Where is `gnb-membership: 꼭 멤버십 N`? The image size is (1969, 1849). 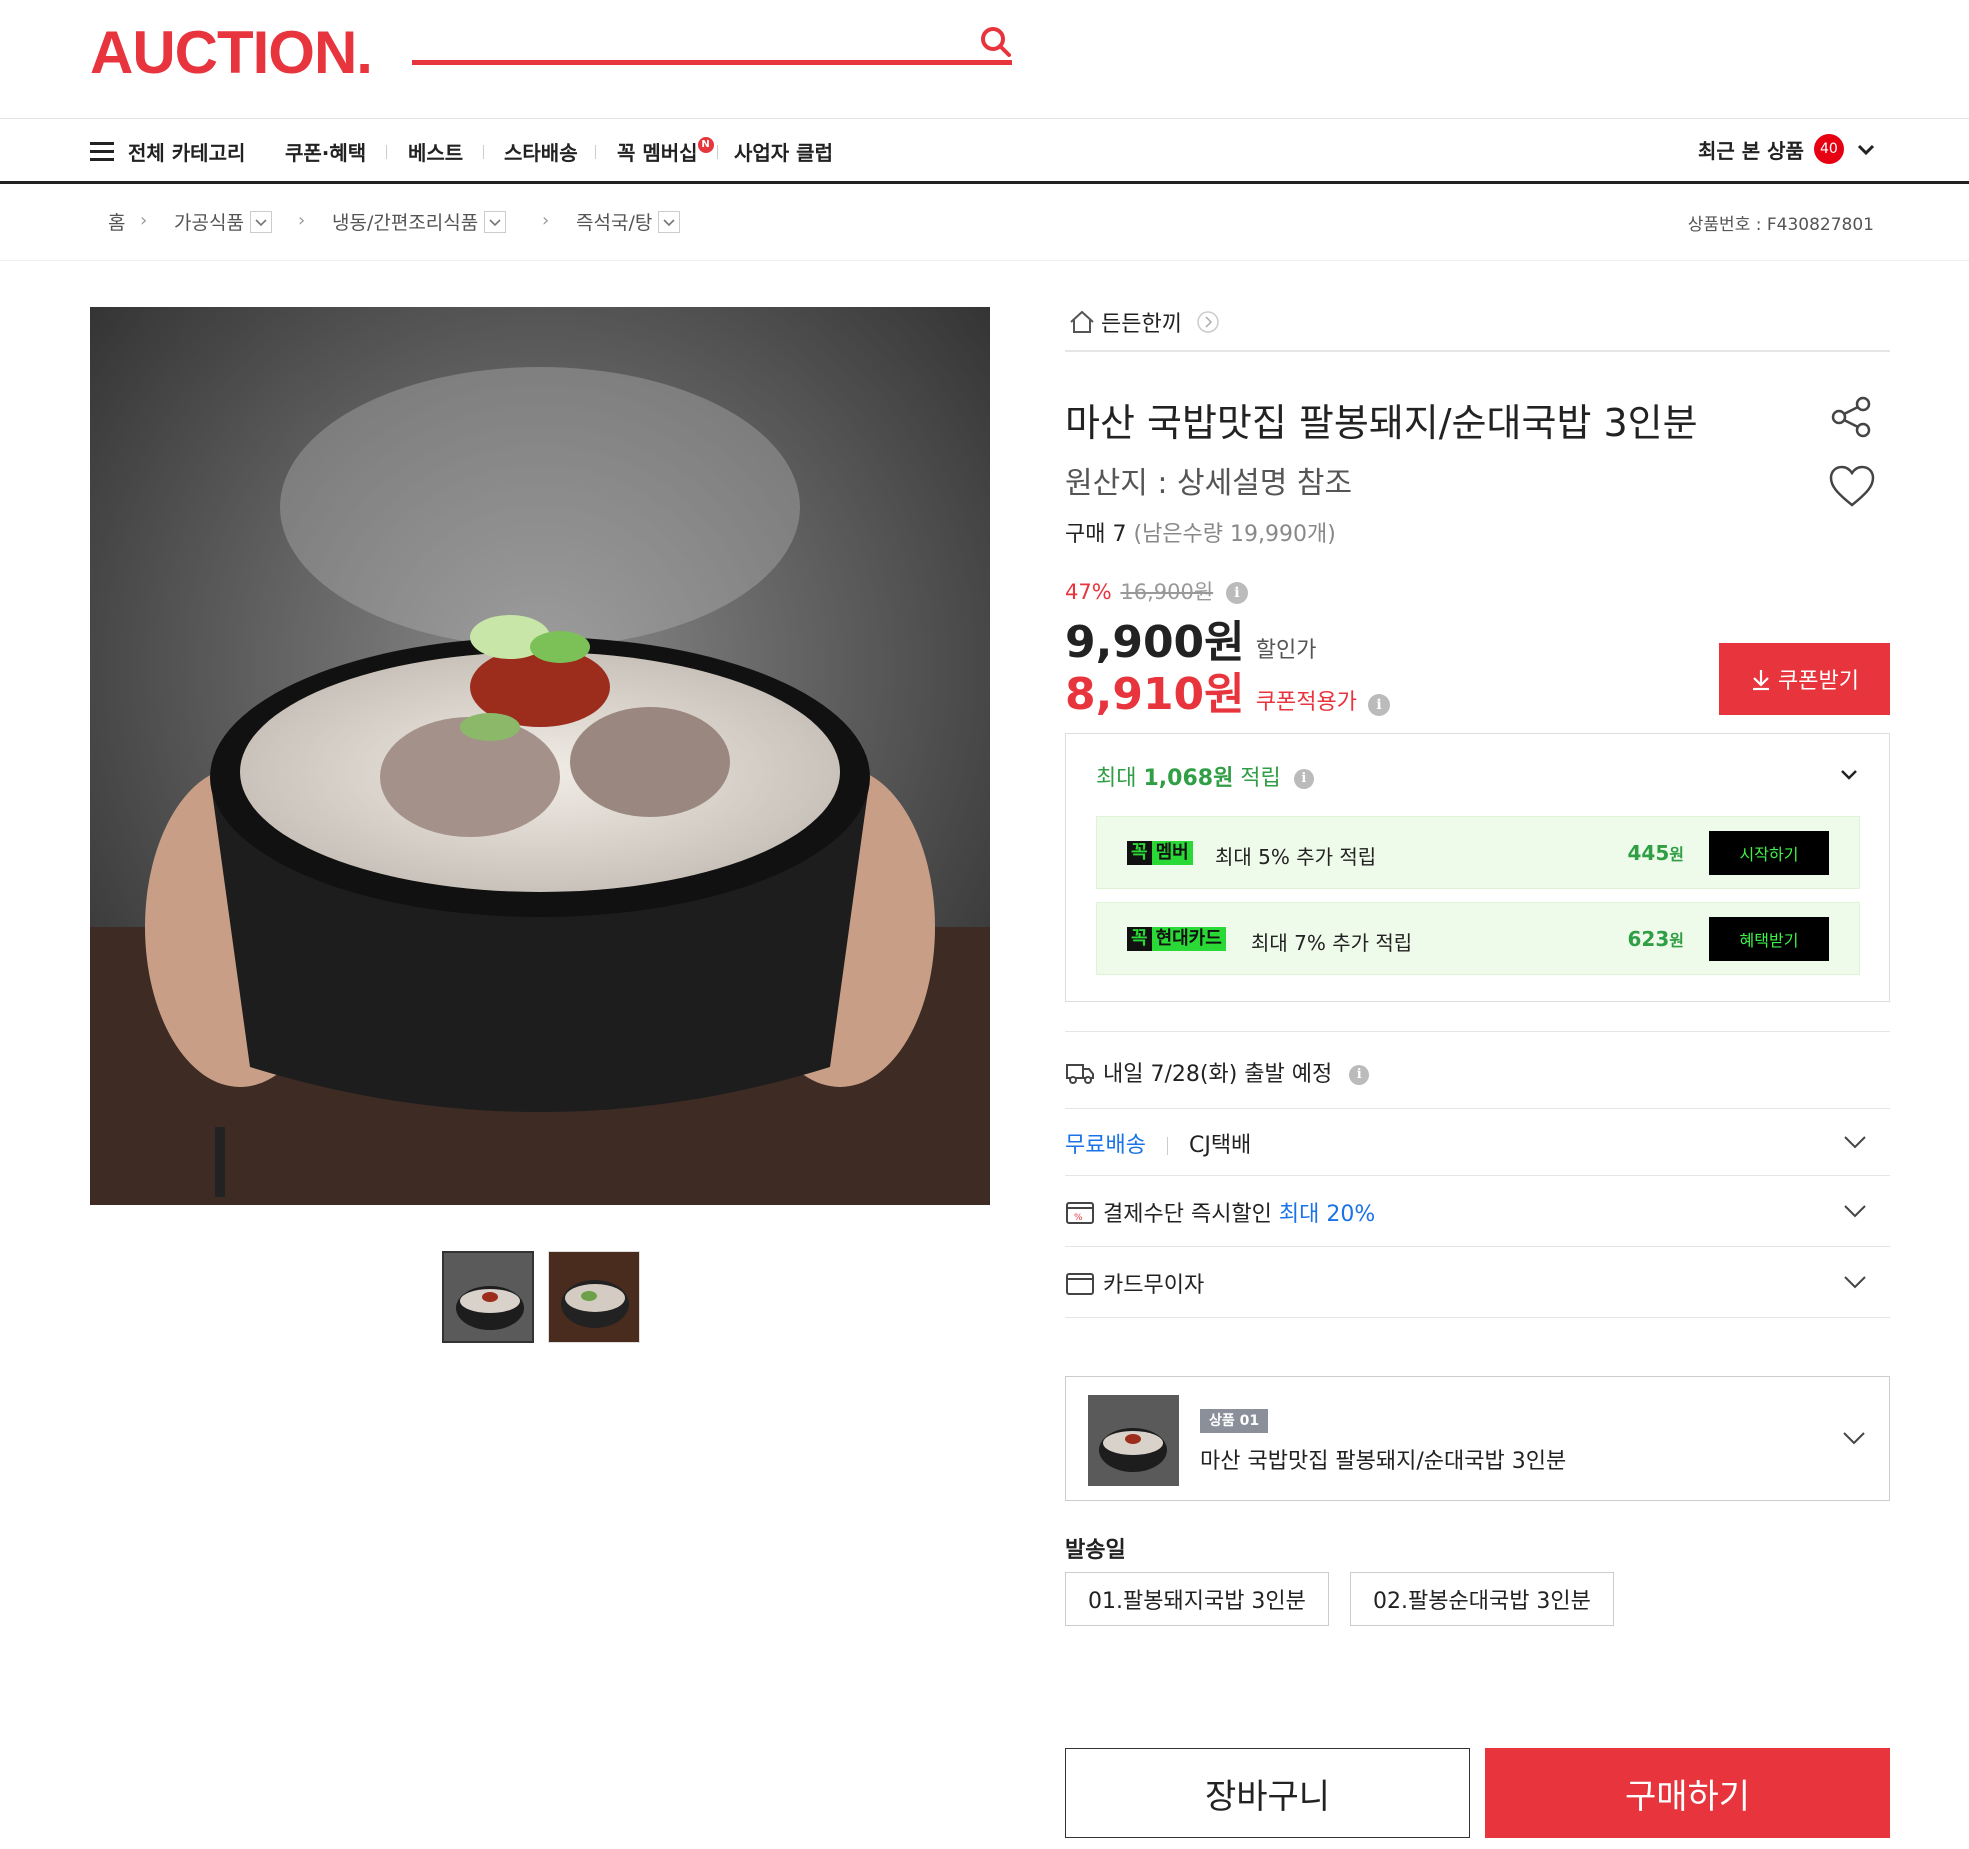
gnb-membership: 꼭 멤버십 N is located at coordinates (665, 151).